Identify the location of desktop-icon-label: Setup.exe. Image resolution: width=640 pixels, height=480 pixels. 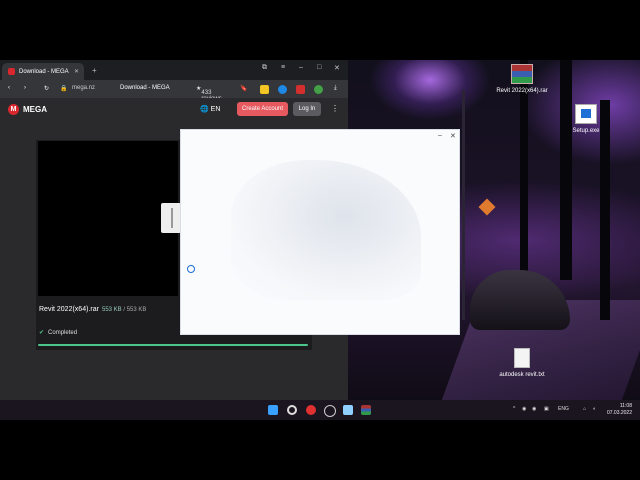
(586, 131).